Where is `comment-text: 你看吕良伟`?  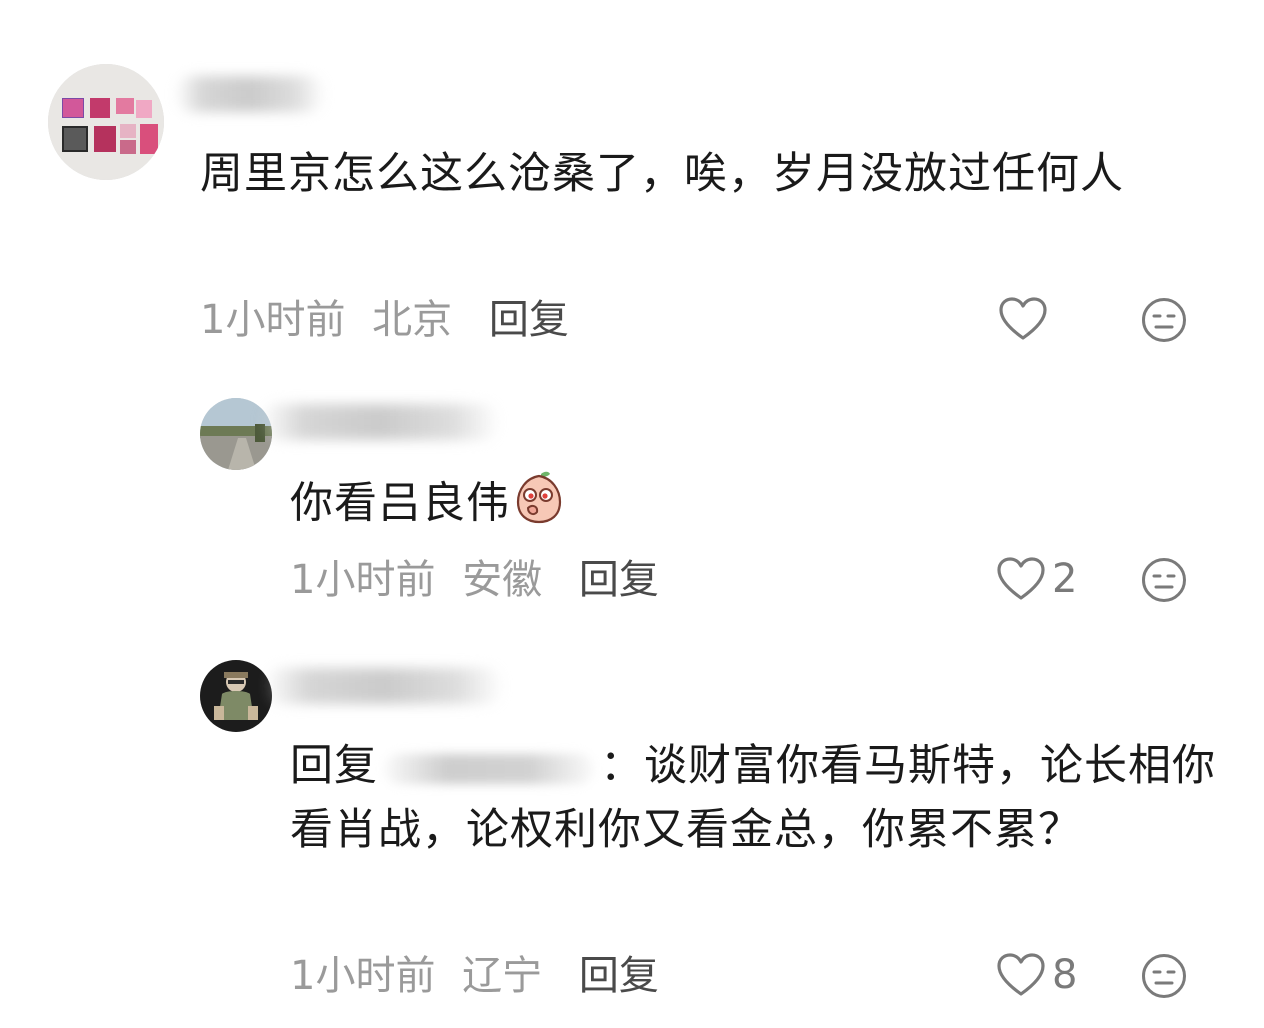
comment-text: 你看吕良伟 is located at coordinates (740, 506).